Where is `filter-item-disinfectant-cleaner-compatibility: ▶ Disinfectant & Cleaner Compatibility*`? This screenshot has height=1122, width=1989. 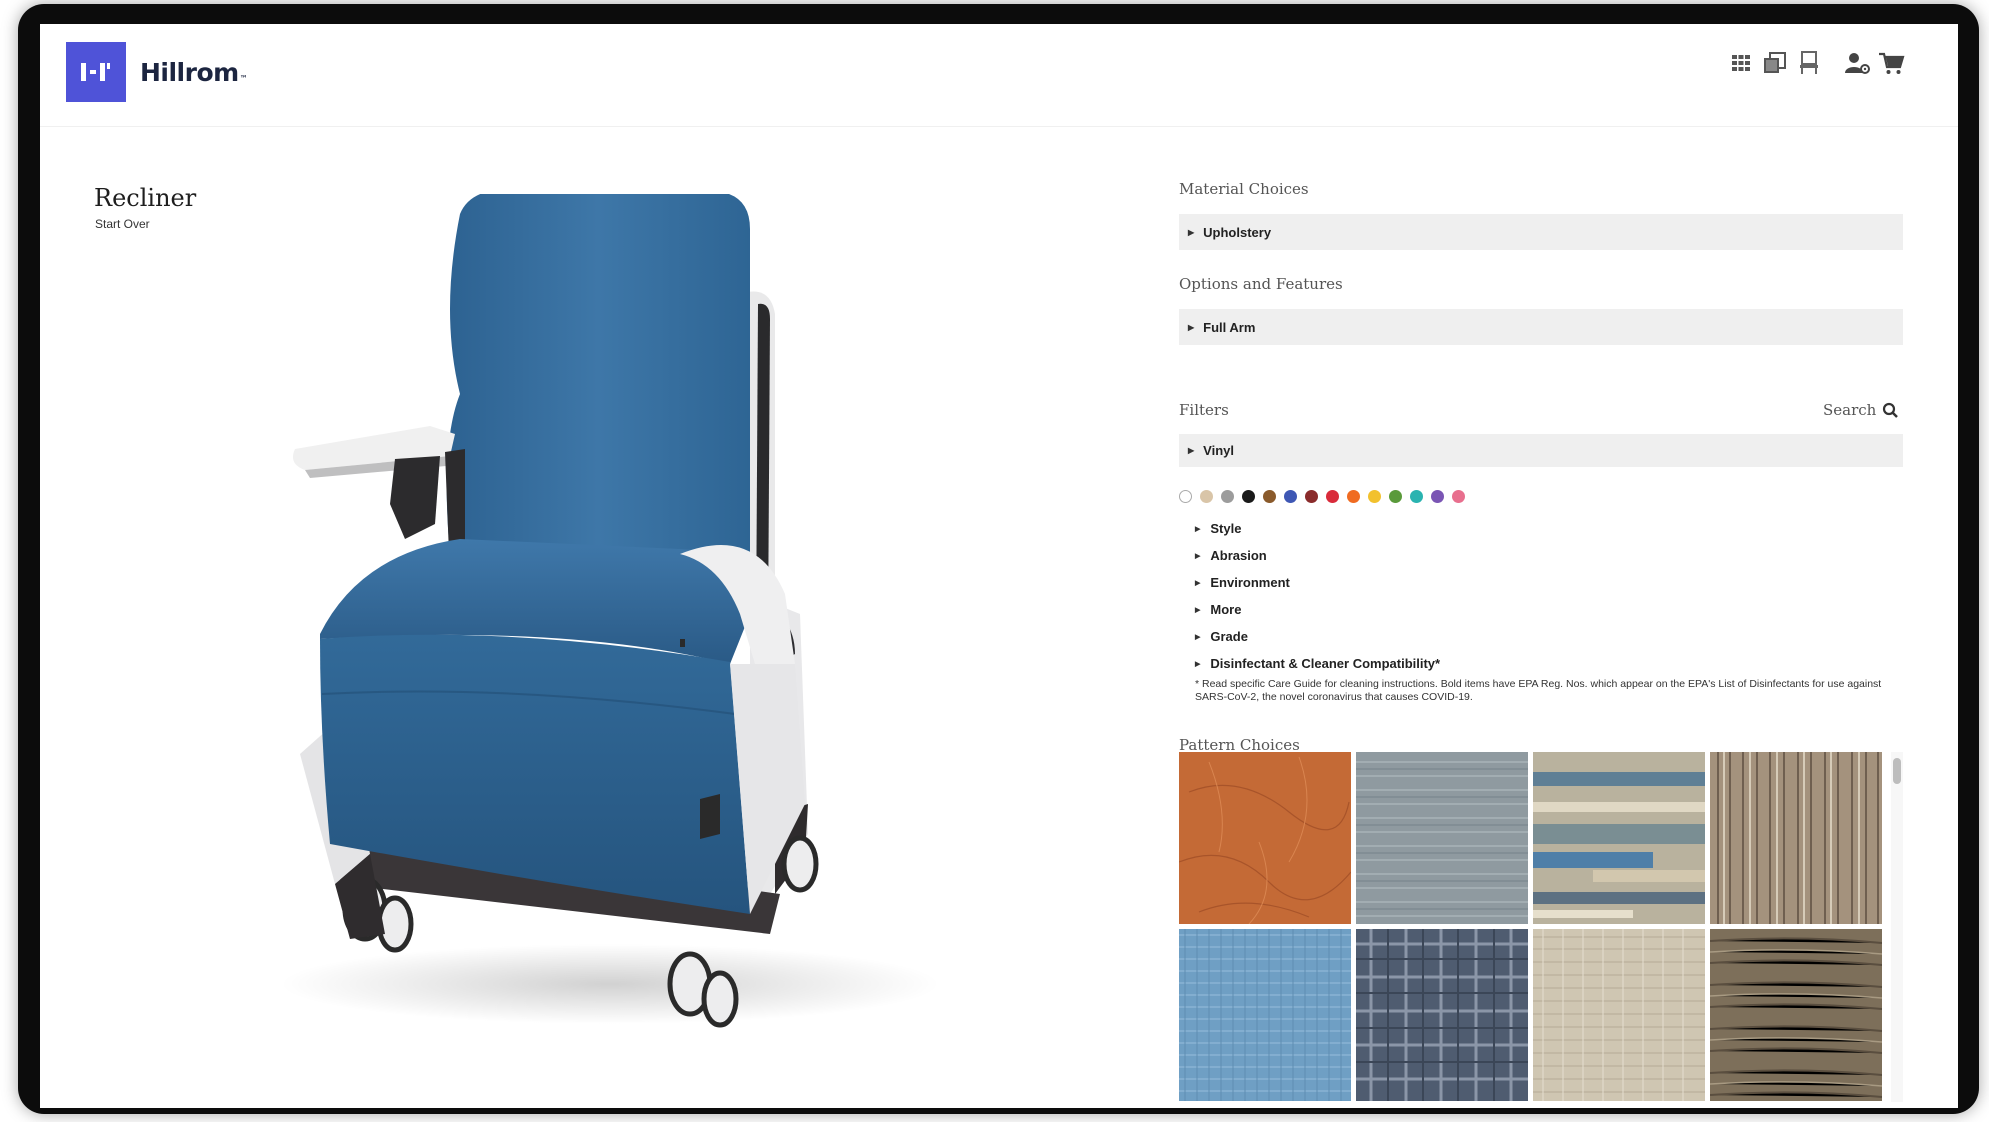 filter-item-disinfectant-cleaner-compatibility: ▶ Disinfectant & Cleaner Compatibility* is located at coordinates (1317, 663).